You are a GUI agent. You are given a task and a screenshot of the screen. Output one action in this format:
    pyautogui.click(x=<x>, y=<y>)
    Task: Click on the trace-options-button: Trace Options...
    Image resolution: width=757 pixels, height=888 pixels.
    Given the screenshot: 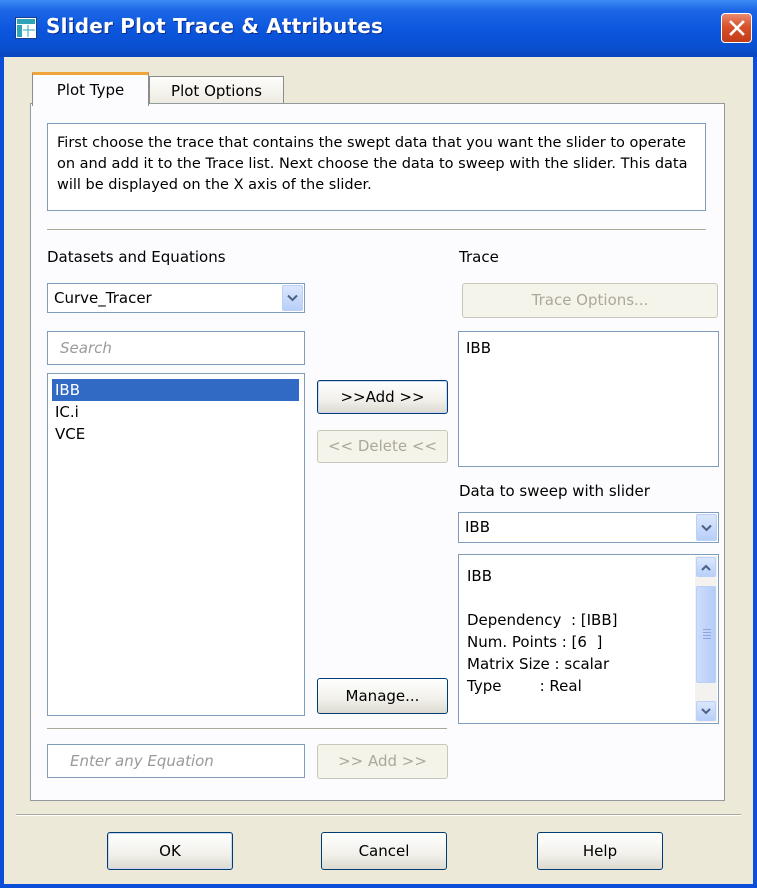 What is the action you would take?
    pyautogui.click(x=590, y=300)
    